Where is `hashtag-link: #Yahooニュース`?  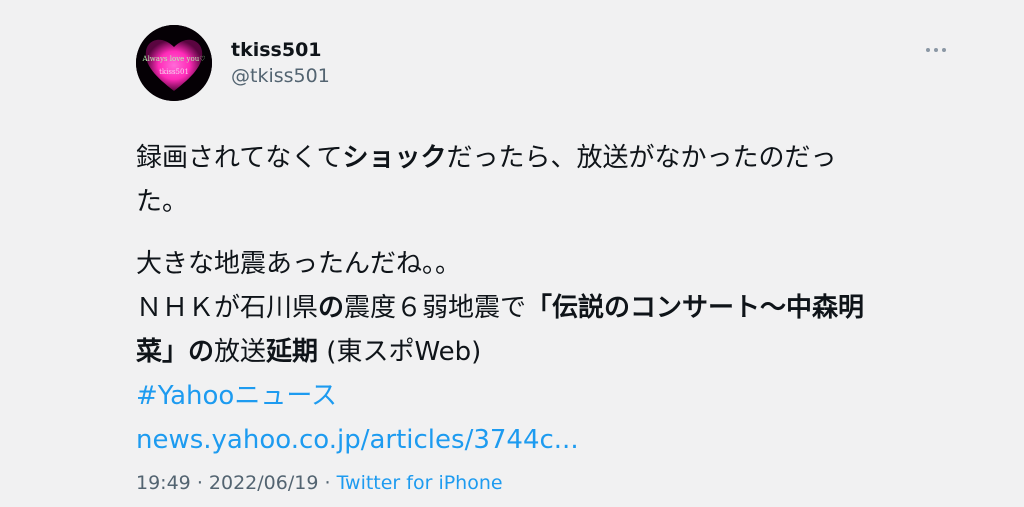
hashtag-link: #Yahooニュース is located at coordinates (236, 396).